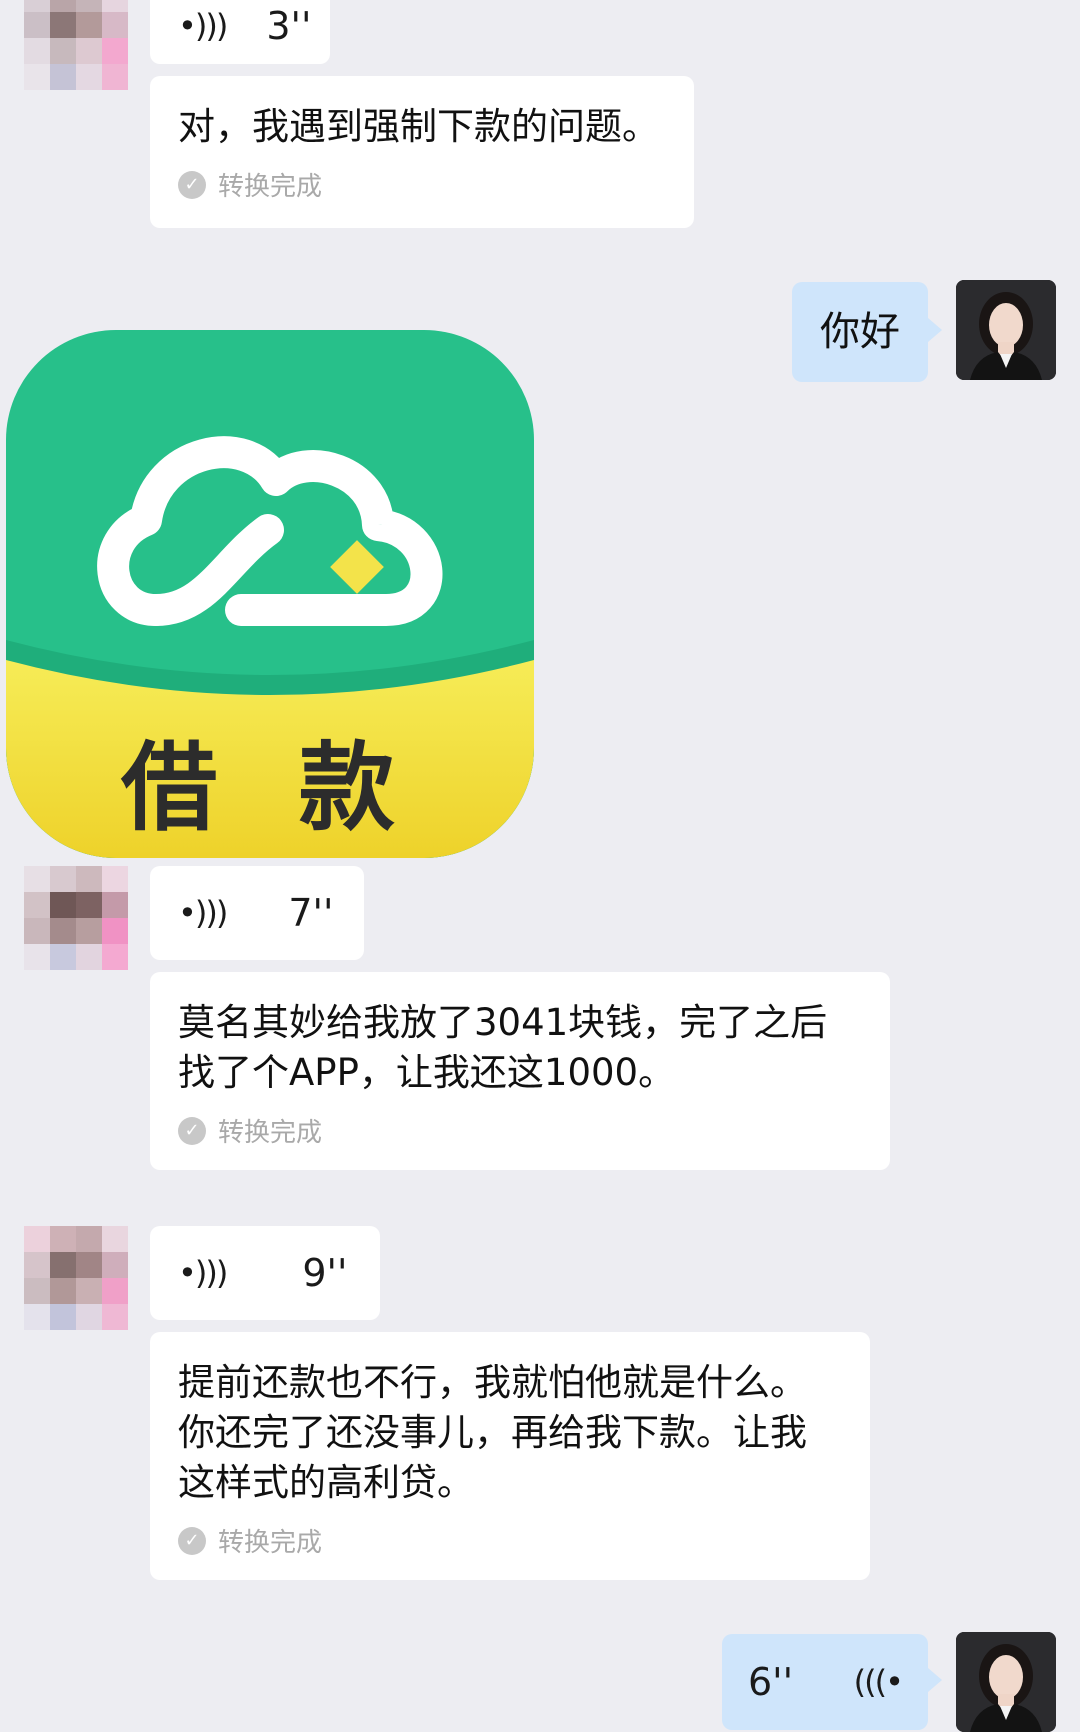 This screenshot has width=1080, height=1732. I want to click on message-text: 莫名其妙给我放了3041块钱，完了之后 找了个APP，让我还这1000。, so click(503, 1047).